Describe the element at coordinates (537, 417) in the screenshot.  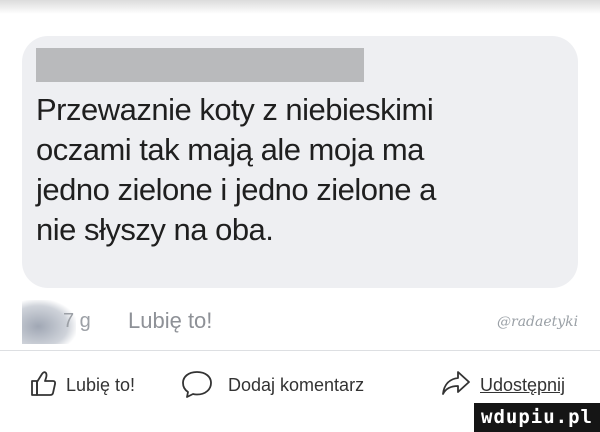
I see `site-watermark: wdupiu.pl` at that location.